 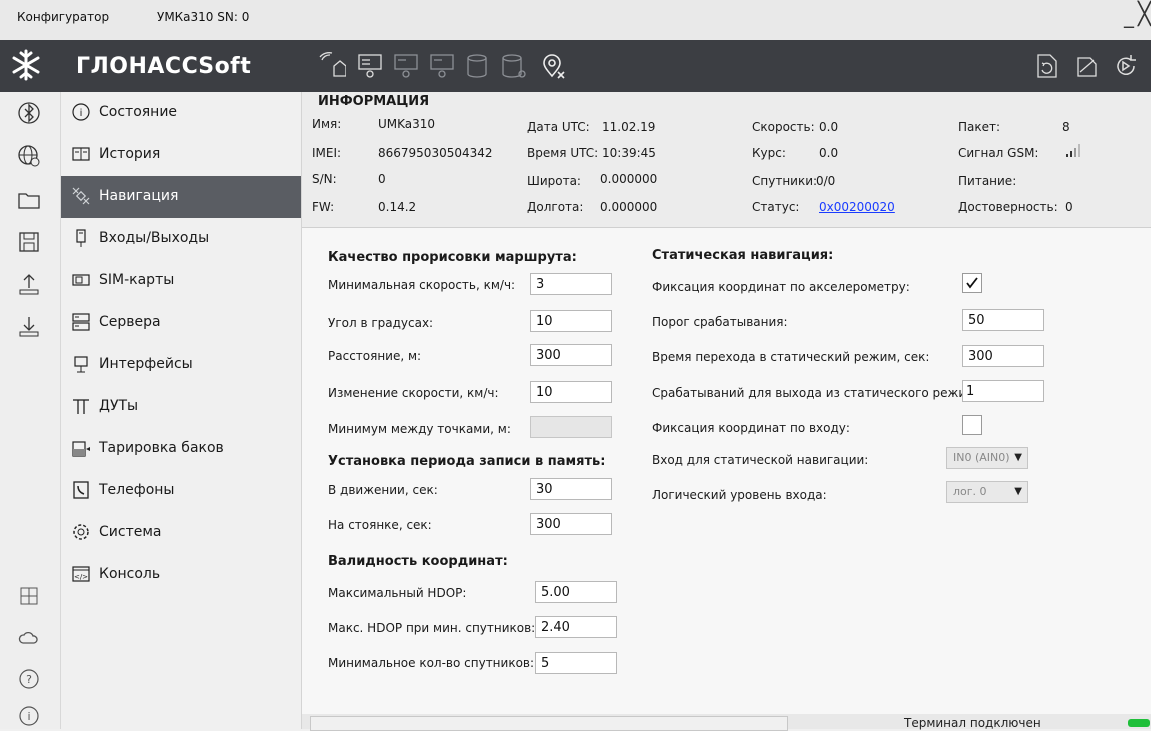 What do you see at coordinates (558, 127) in the screenshot?
I see `date-label: Дата UTC:` at bounding box center [558, 127].